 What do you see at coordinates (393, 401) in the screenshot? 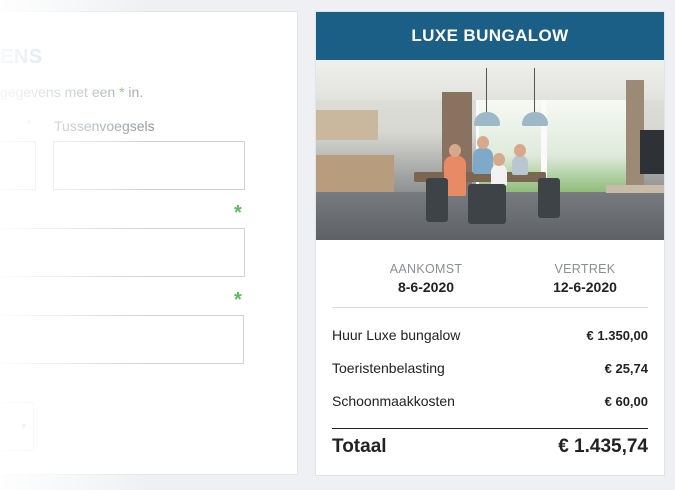
I see `line-item-label: Schoonmaakkosten` at bounding box center [393, 401].